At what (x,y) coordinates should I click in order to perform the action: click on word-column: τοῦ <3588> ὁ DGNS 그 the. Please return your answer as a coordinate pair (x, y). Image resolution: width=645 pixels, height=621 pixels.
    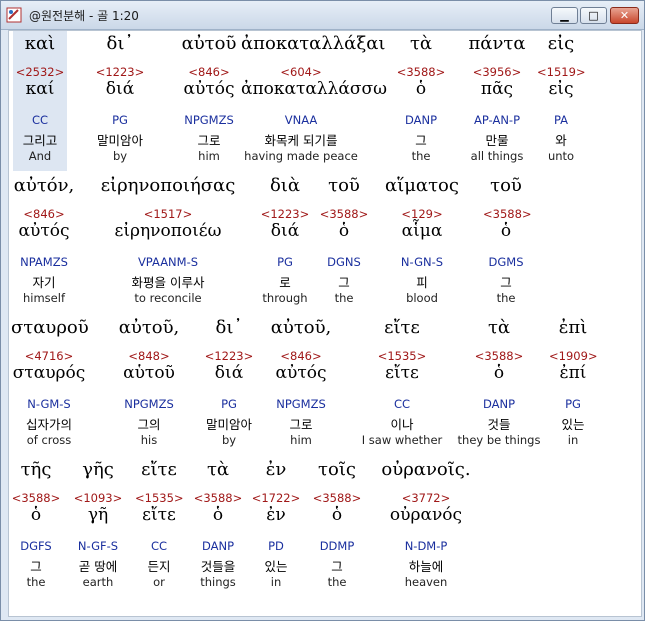
    Looking at the image, I should click on (344, 243).